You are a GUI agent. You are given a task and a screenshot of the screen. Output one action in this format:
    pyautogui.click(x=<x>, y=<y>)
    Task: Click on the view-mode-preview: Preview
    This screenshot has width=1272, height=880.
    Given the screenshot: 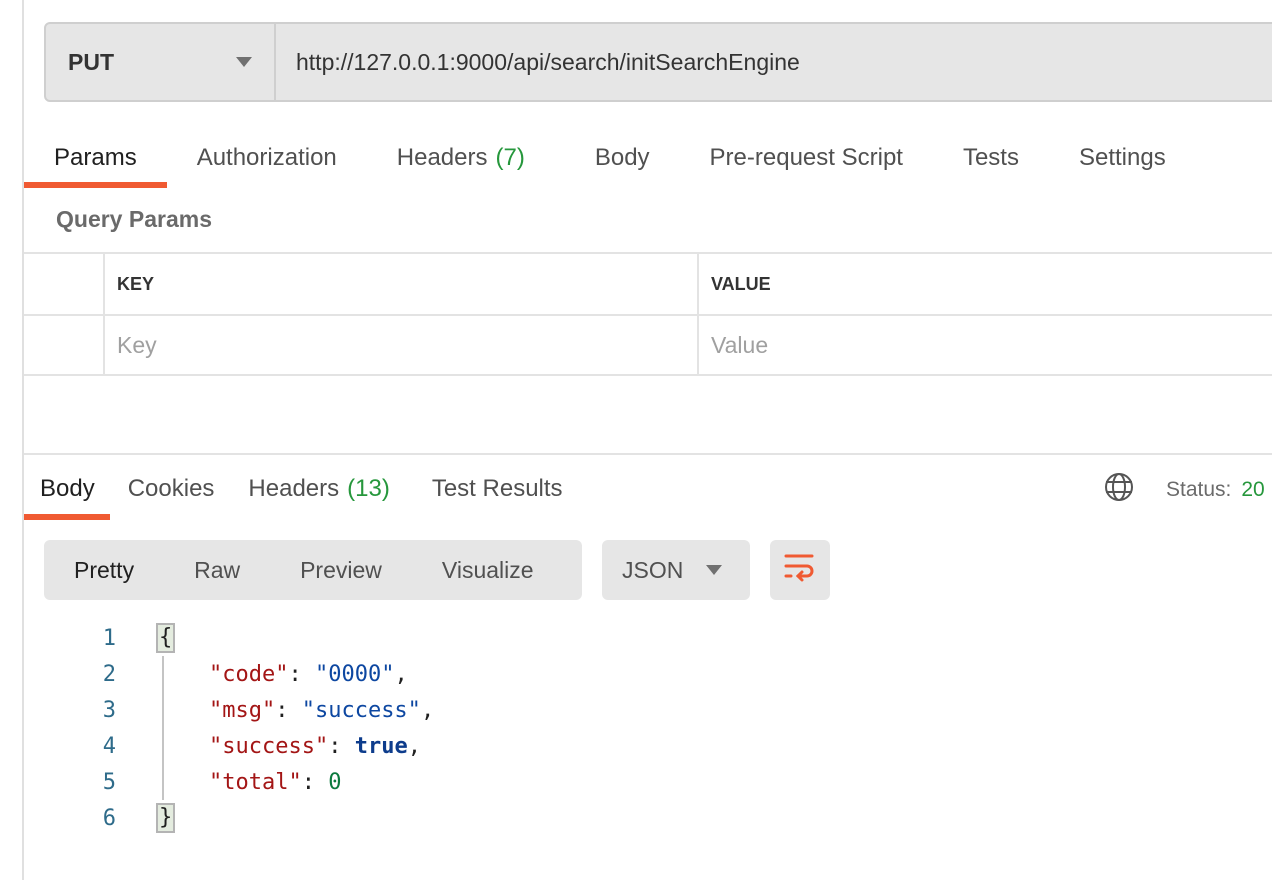 What is the action you would take?
    pyautogui.click(x=341, y=570)
    